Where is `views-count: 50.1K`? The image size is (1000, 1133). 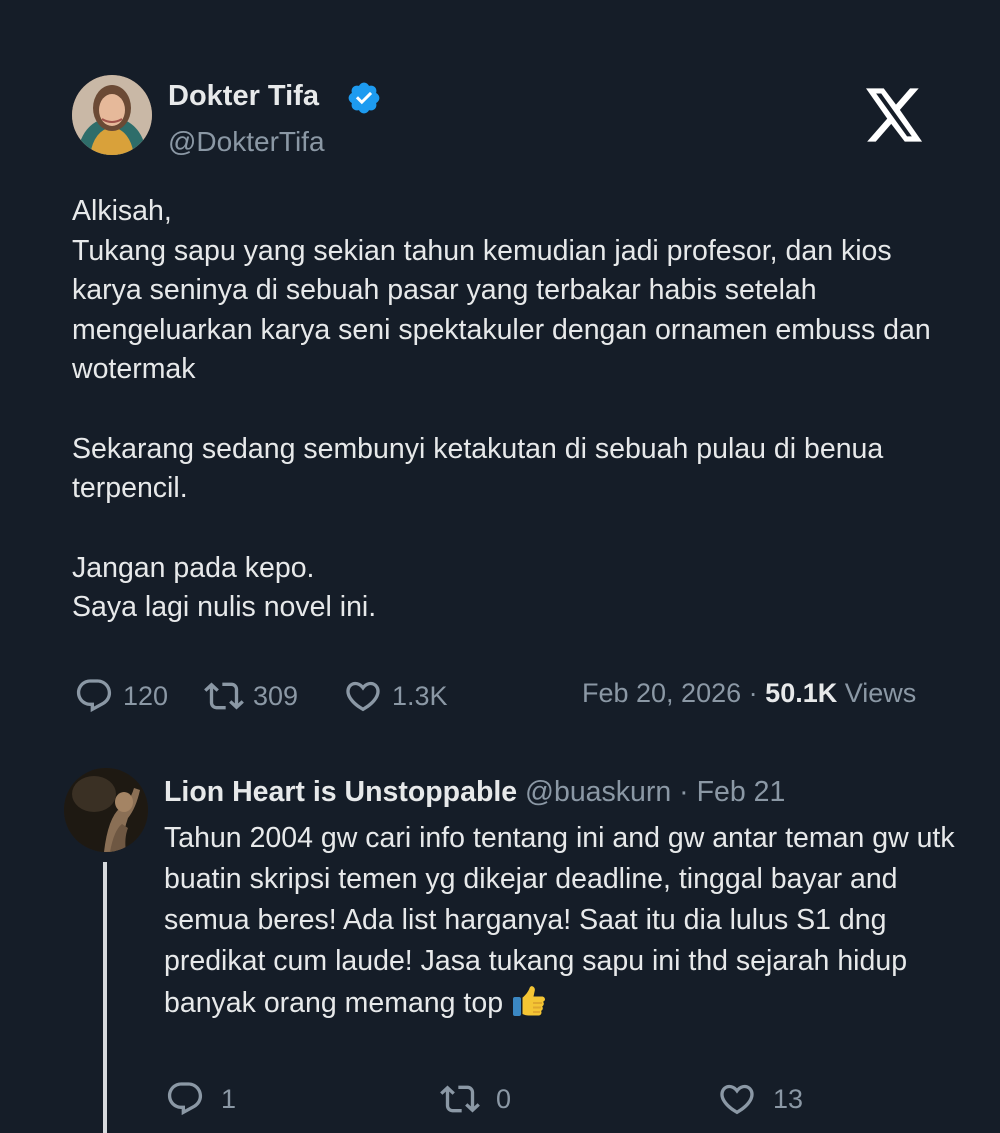 views-count: 50.1K is located at coordinates (801, 693).